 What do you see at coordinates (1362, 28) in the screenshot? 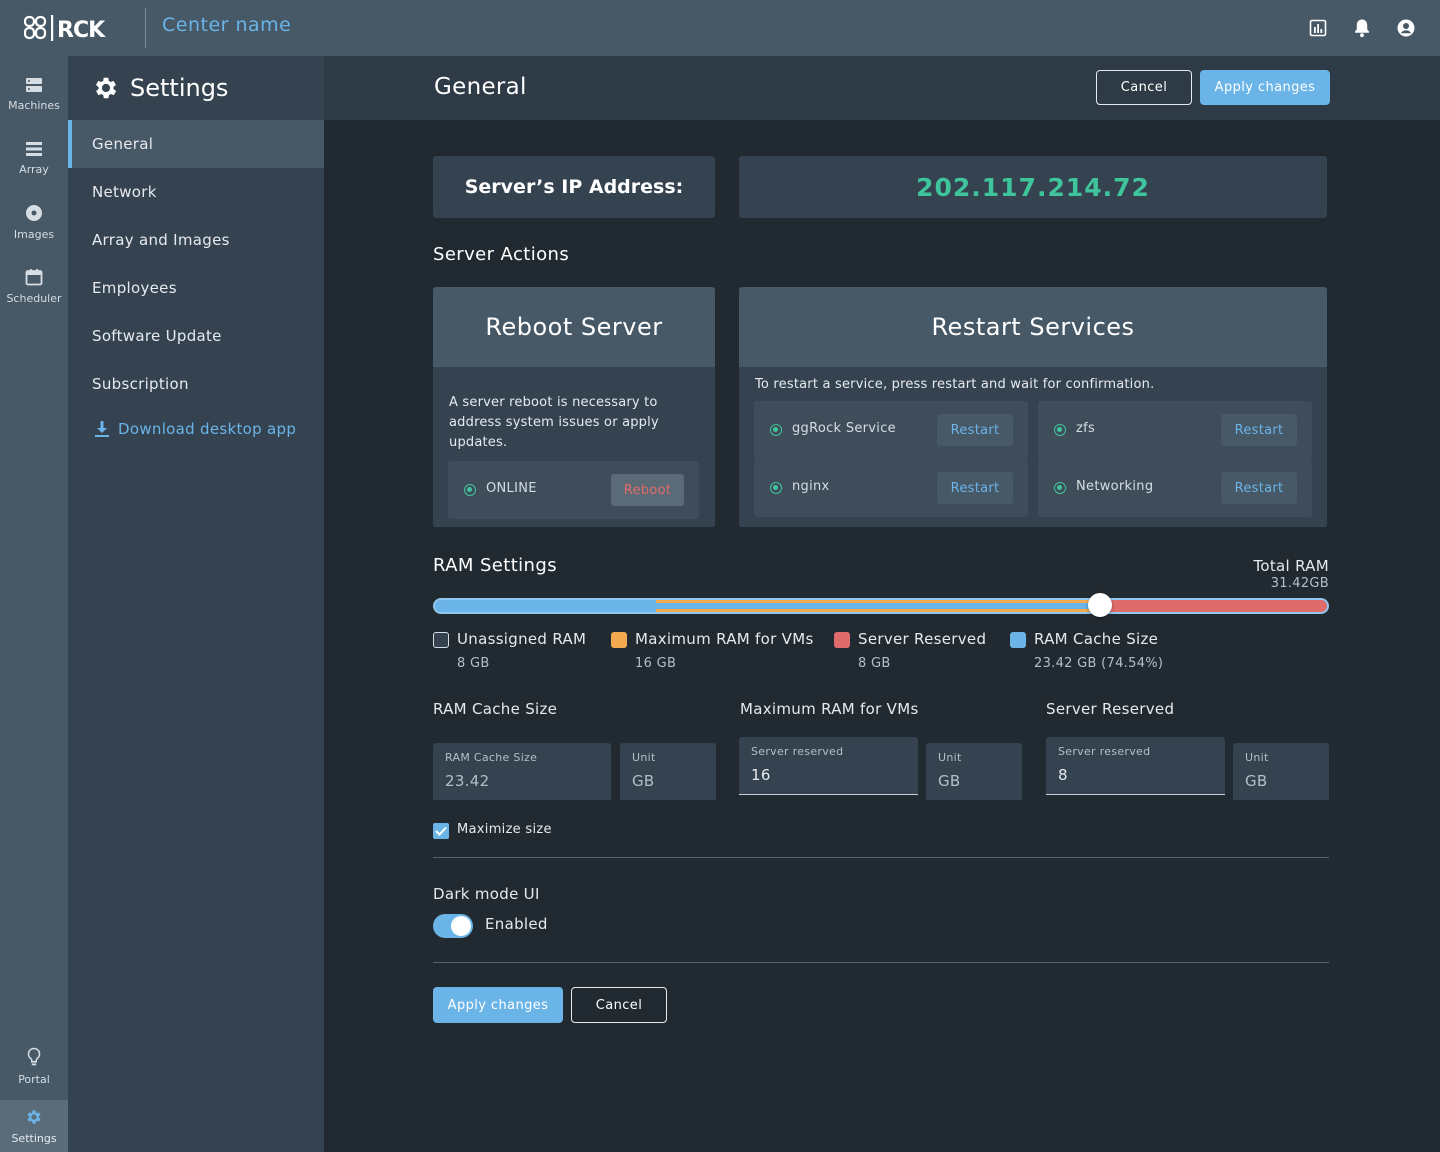
I see `bell-icon` at bounding box center [1362, 28].